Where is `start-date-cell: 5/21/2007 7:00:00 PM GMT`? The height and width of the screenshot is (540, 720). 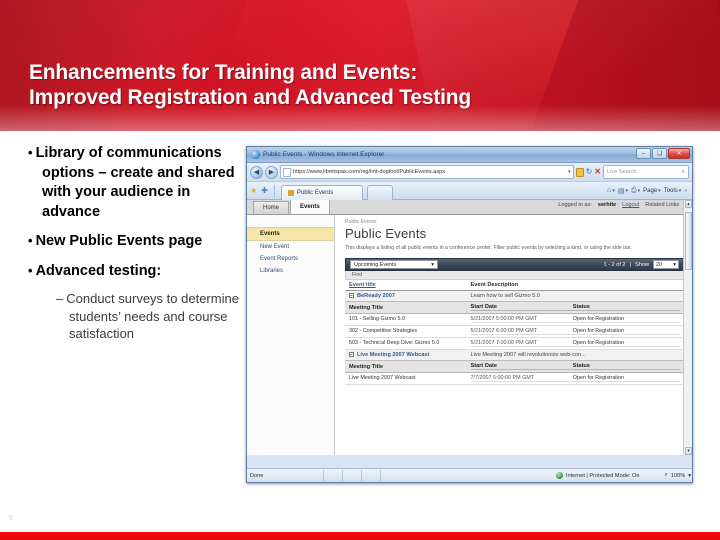 start-date-cell: 5/21/2007 7:00:00 PM GMT is located at coordinates (521, 343).